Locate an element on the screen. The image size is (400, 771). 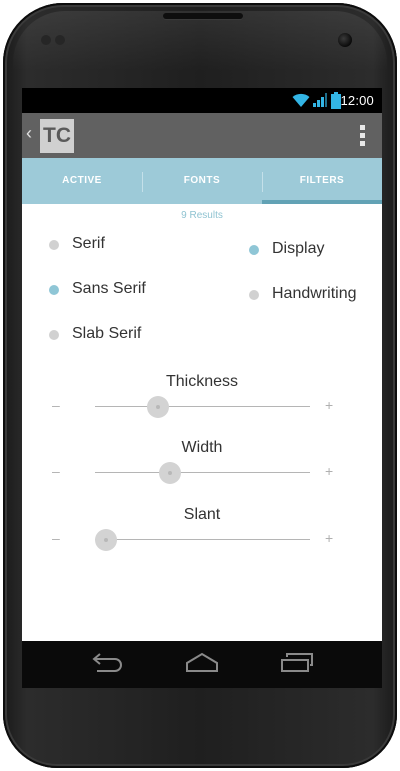
thickness-label: Thickness is located at coordinates (202, 381).